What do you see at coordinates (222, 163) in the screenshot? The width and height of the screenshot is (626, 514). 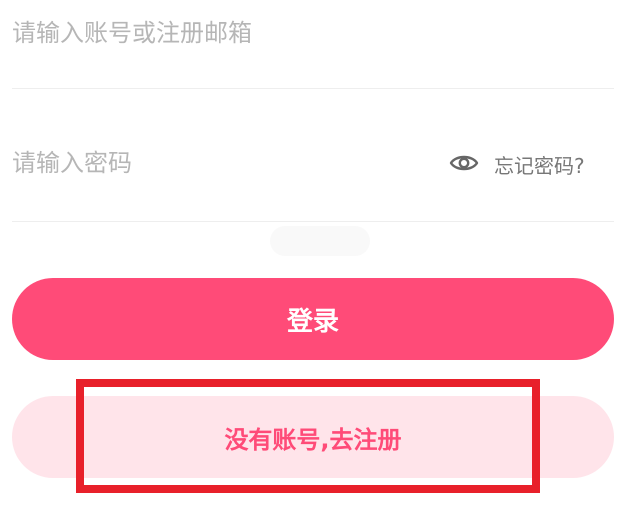 I see `password-input` at bounding box center [222, 163].